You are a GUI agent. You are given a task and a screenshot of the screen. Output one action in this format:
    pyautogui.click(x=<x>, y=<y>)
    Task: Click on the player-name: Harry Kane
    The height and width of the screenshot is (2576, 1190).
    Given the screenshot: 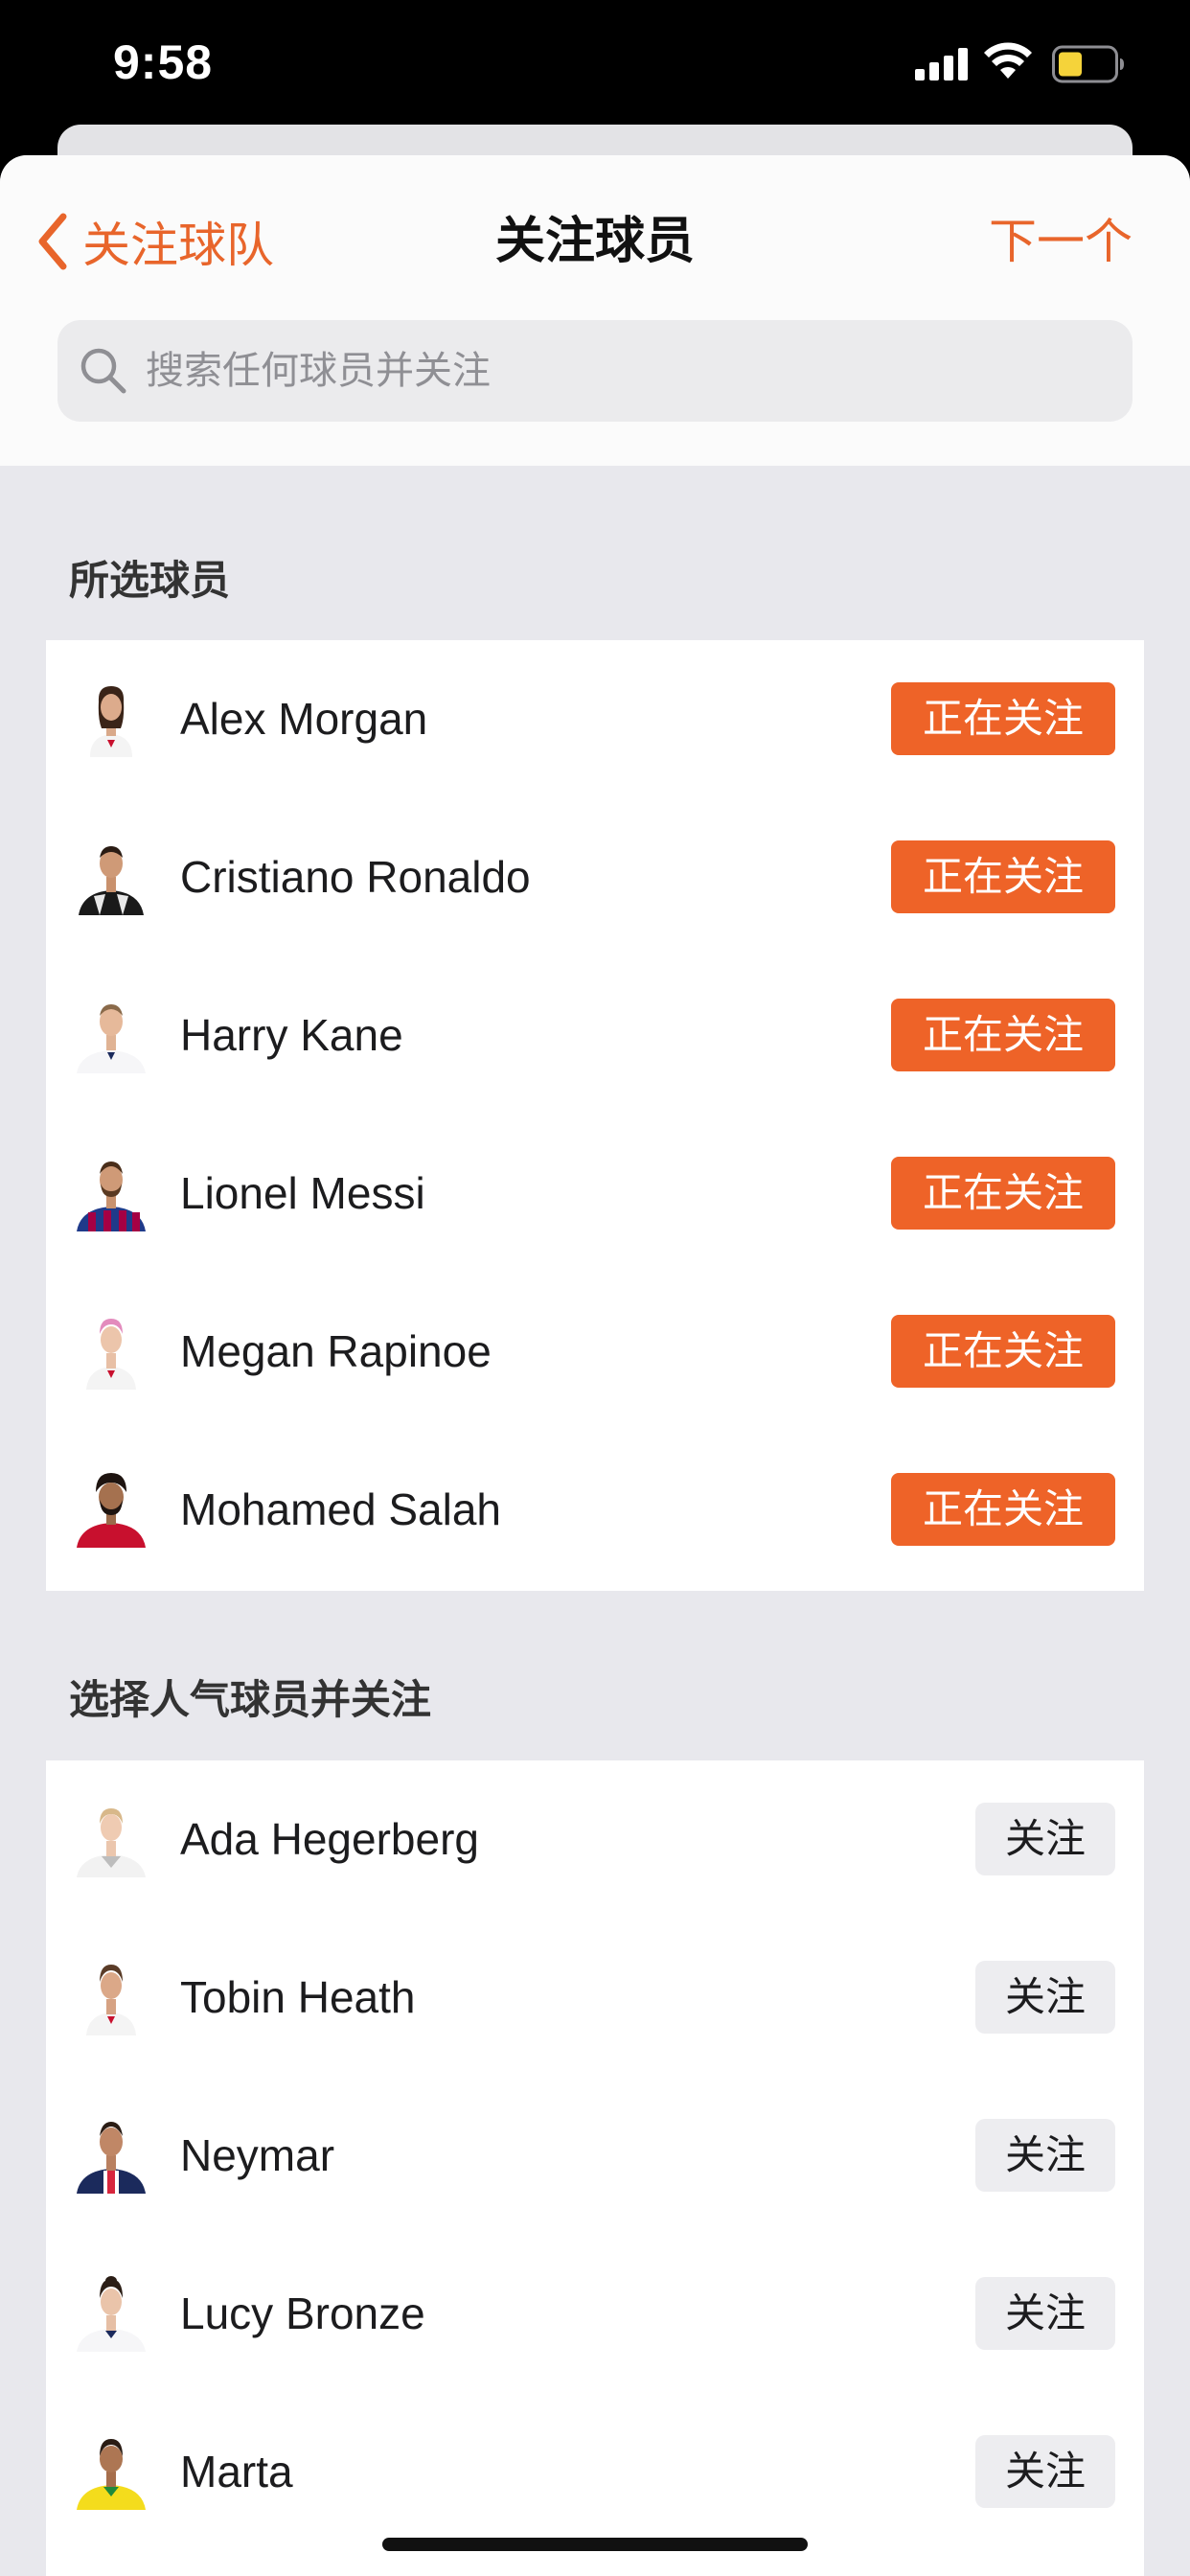 What is the action you would take?
    pyautogui.click(x=292, y=1035)
    